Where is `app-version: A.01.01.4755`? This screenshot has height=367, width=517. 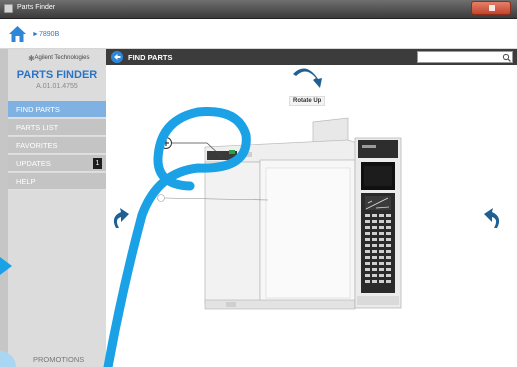
app-version: A.01.01.4755 is located at coordinates (57, 86).